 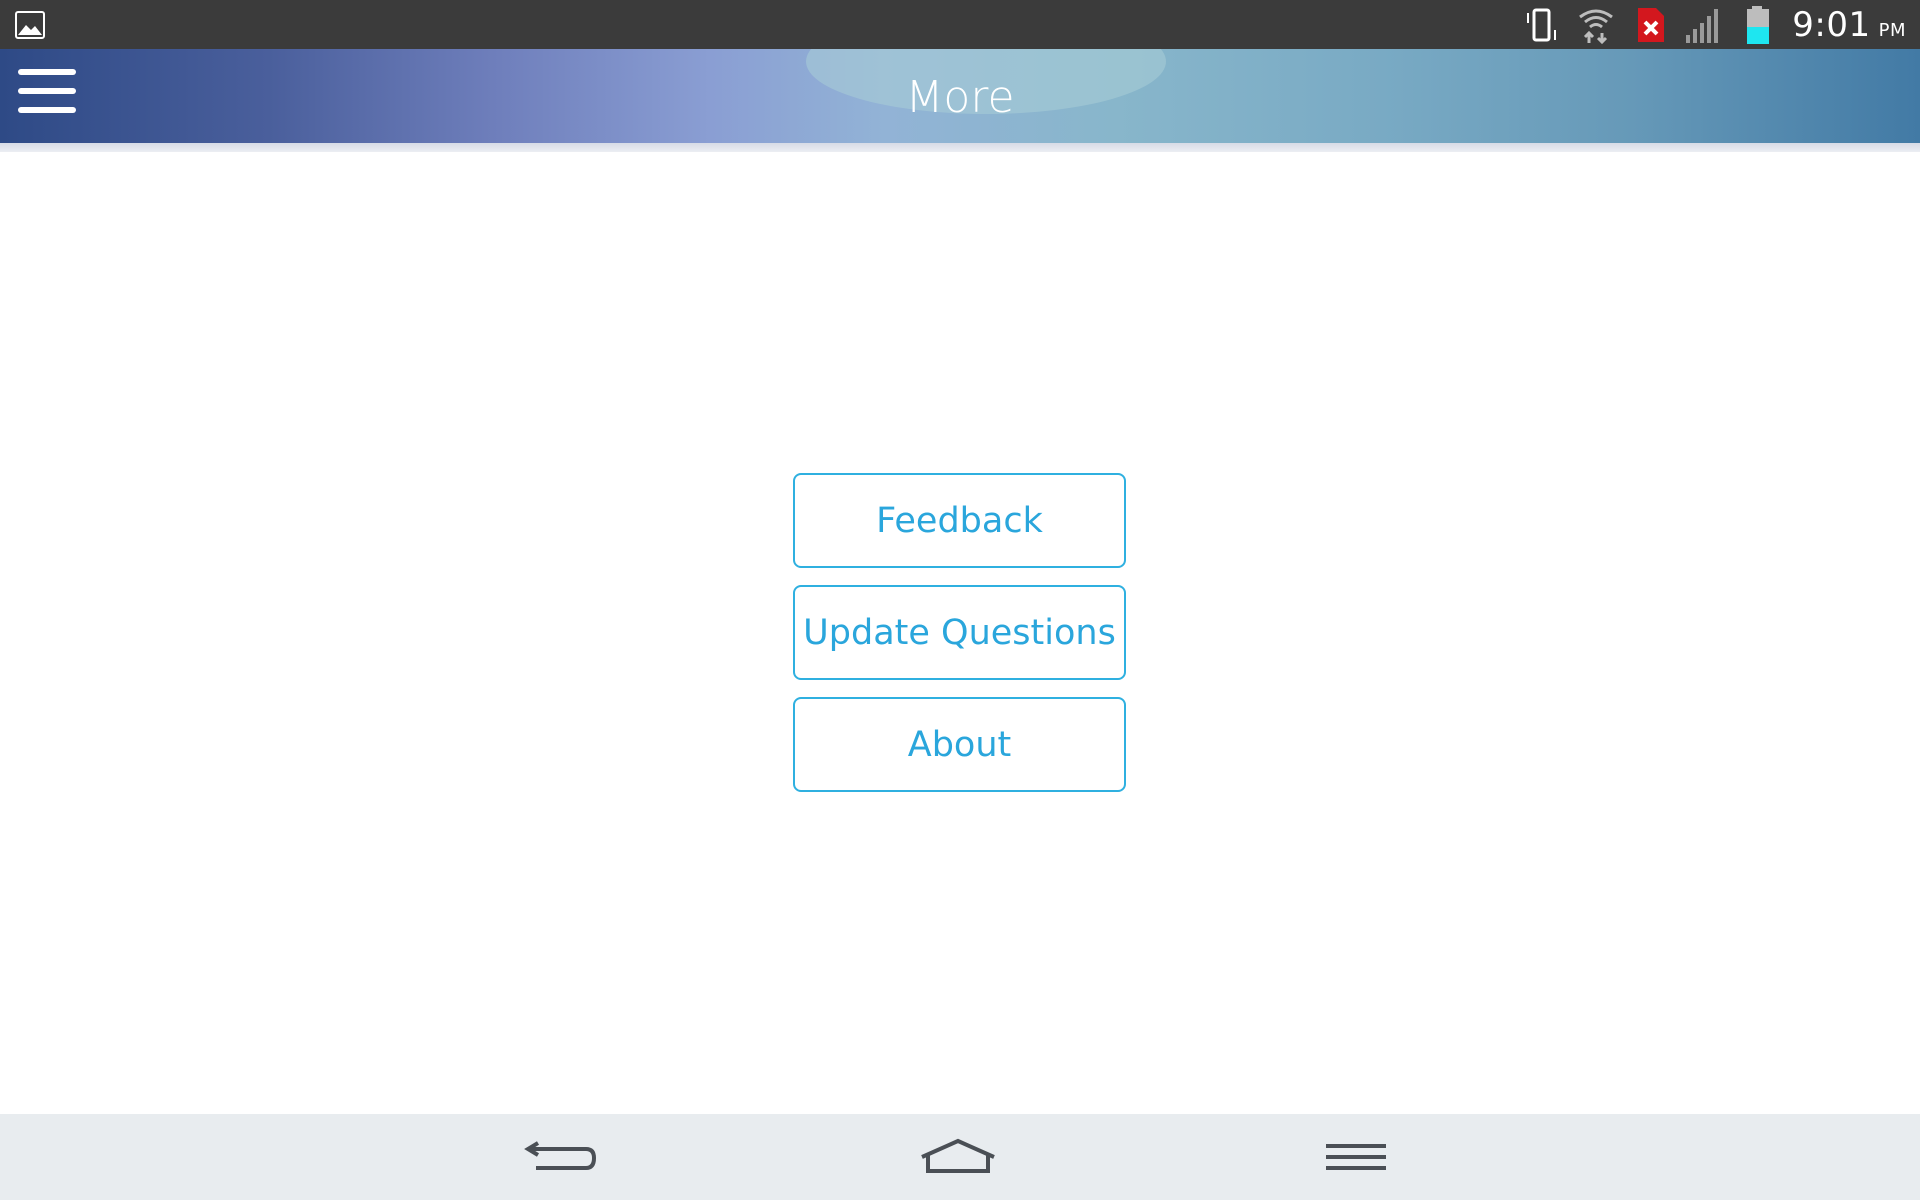 I want to click on update-questions-button: Update Questions, so click(x=959, y=632).